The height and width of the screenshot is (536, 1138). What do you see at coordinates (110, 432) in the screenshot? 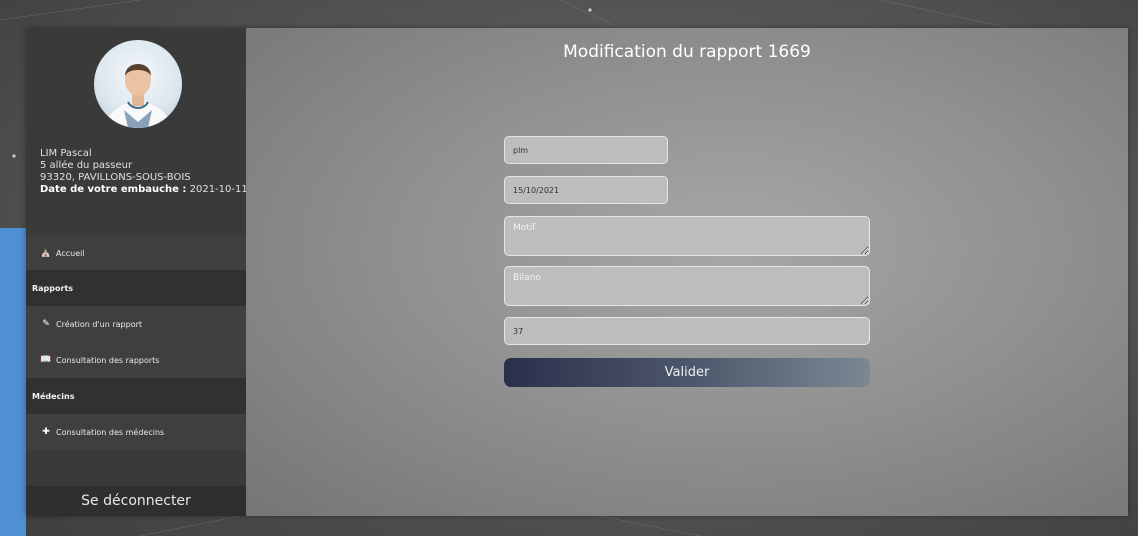
I see `nav-item-view-doctors-label: Consultation des médecins` at bounding box center [110, 432].